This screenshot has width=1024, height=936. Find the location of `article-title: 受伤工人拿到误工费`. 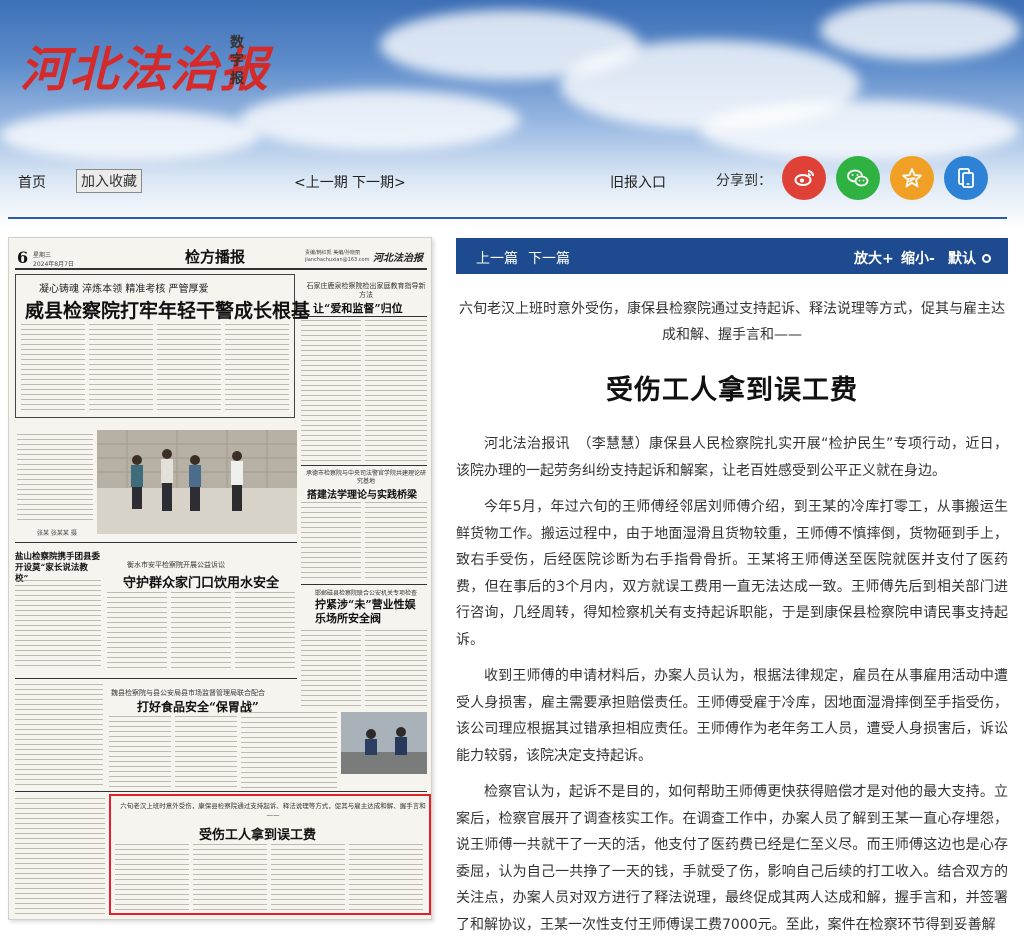

article-title: 受伤工人拿到误工费 is located at coordinates (732, 390).